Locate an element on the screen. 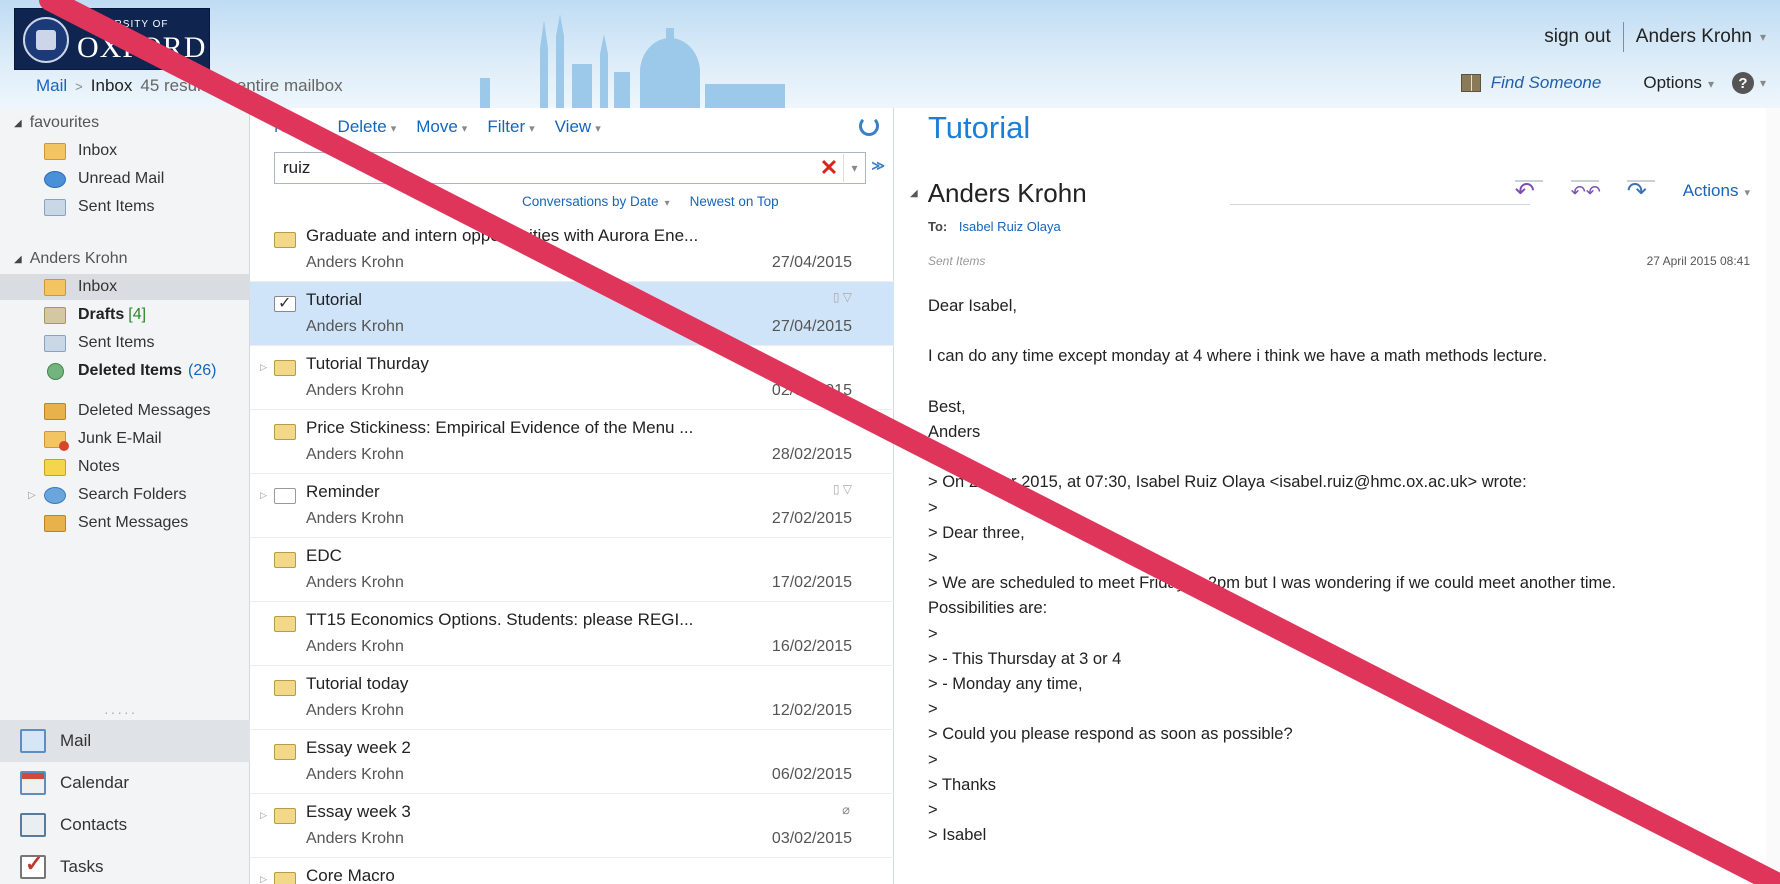  body-line: Possibilities are: is located at coordinates (988, 608).